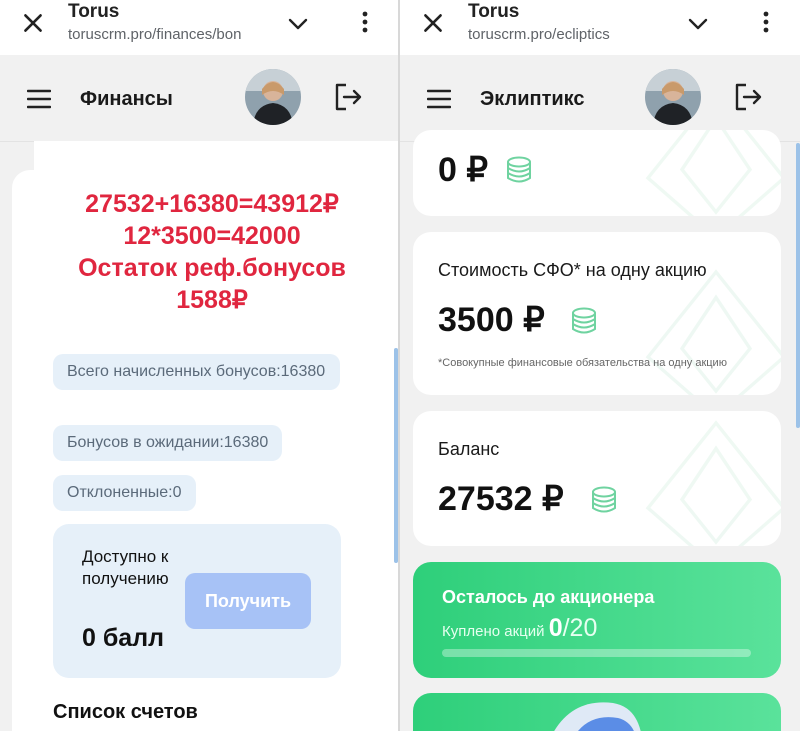 Image resolution: width=800 pixels, height=731 pixels. What do you see at coordinates (597, 716) in the screenshot?
I see `promo-illustration` at bounding box center [597, 716].